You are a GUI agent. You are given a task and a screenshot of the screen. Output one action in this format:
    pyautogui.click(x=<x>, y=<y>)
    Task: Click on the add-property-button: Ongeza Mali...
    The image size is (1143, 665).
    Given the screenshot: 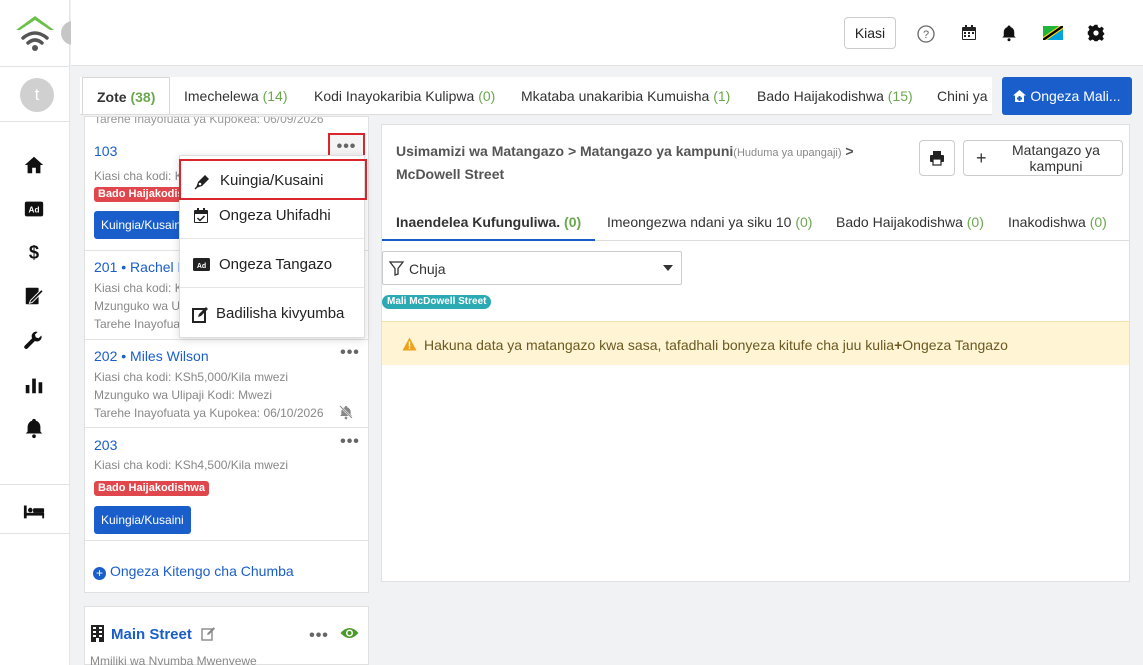 What is the action you would take?
    pyautogui.click(x=1067, y=96)
    